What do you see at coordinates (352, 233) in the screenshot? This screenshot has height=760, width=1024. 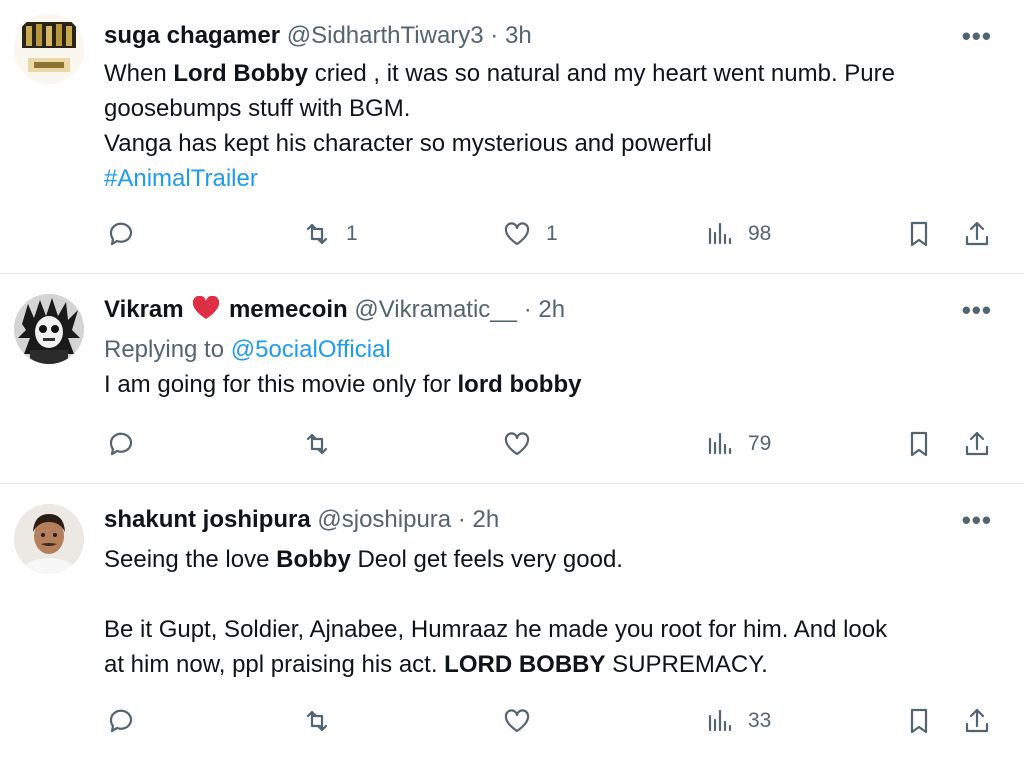 I see `retweet-count: 1` at bounding box center [352, 233].